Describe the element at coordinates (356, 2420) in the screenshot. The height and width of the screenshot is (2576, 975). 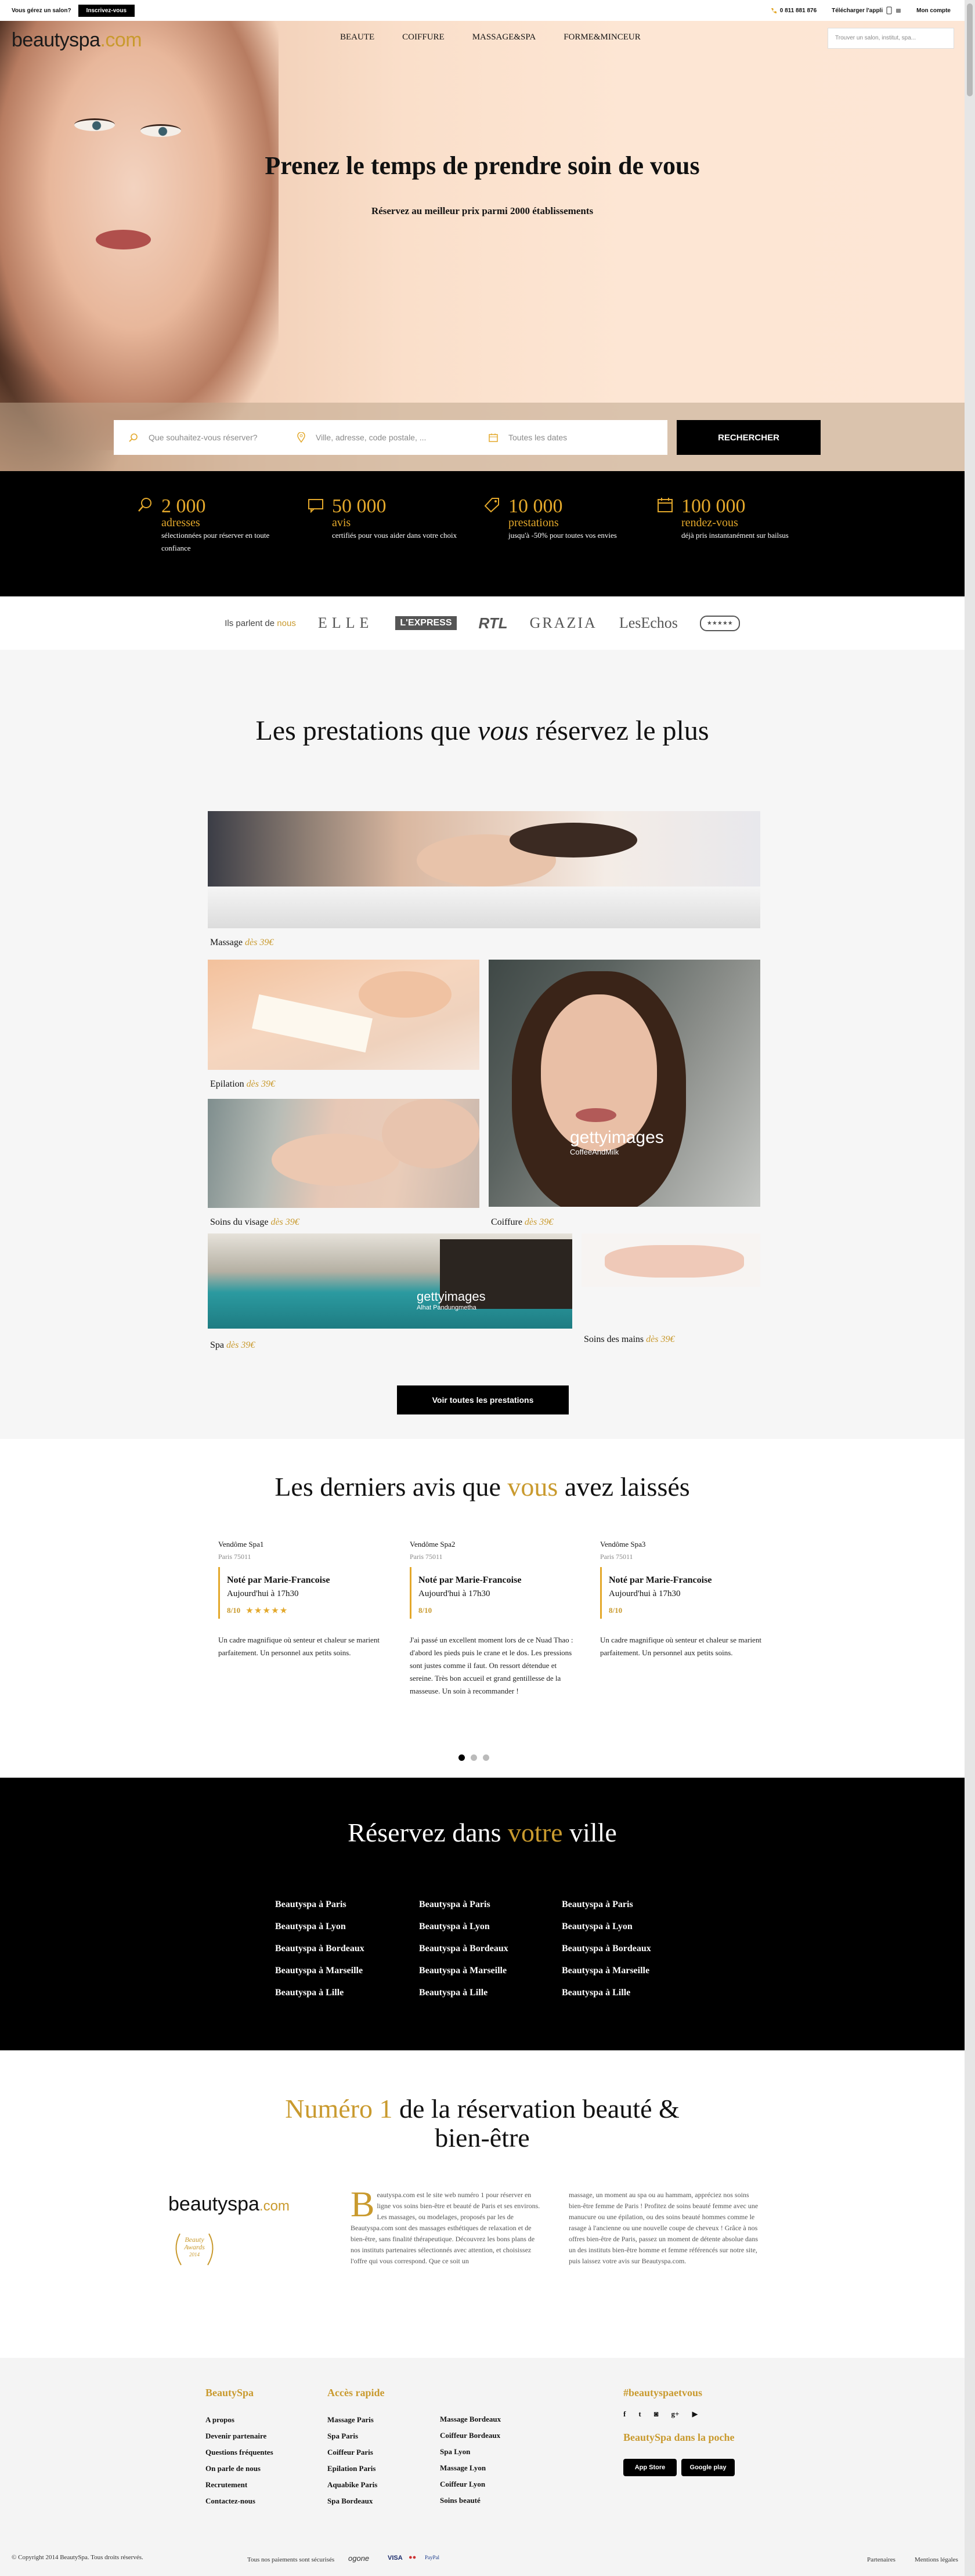
I see `footer-link: Massage Paris` at that location.